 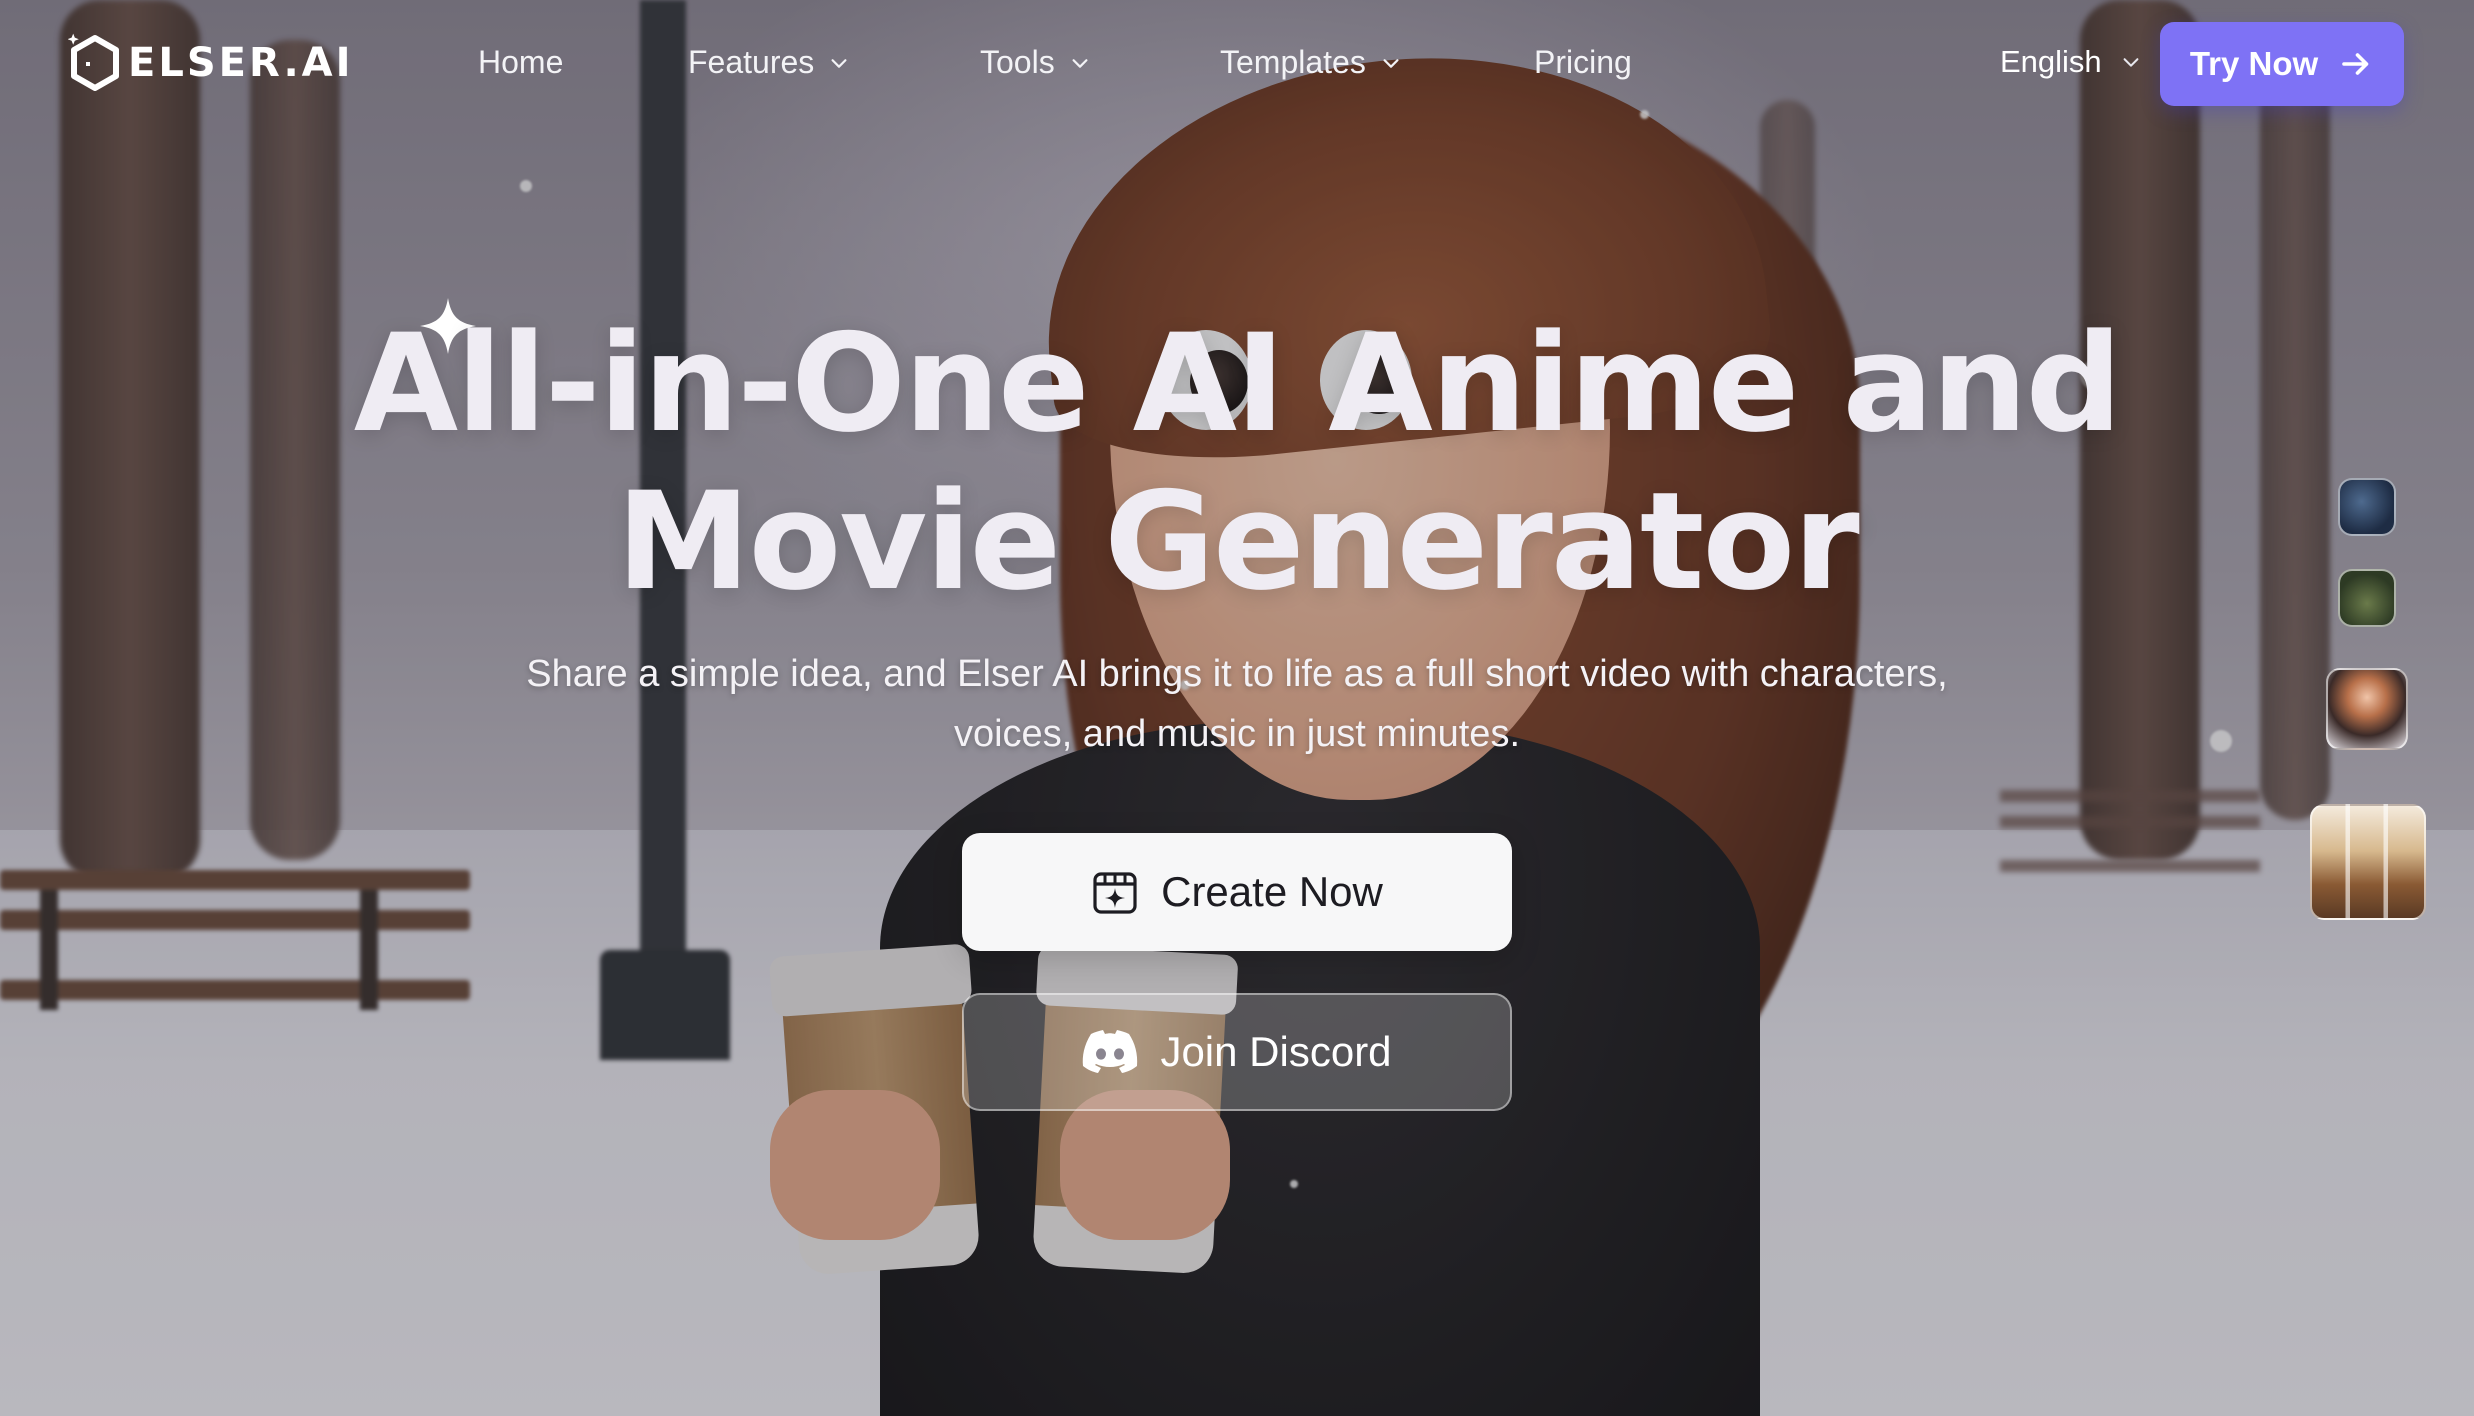 I want to click on nav-tools-dropdown: Tools, so click(x=1035, y=62).